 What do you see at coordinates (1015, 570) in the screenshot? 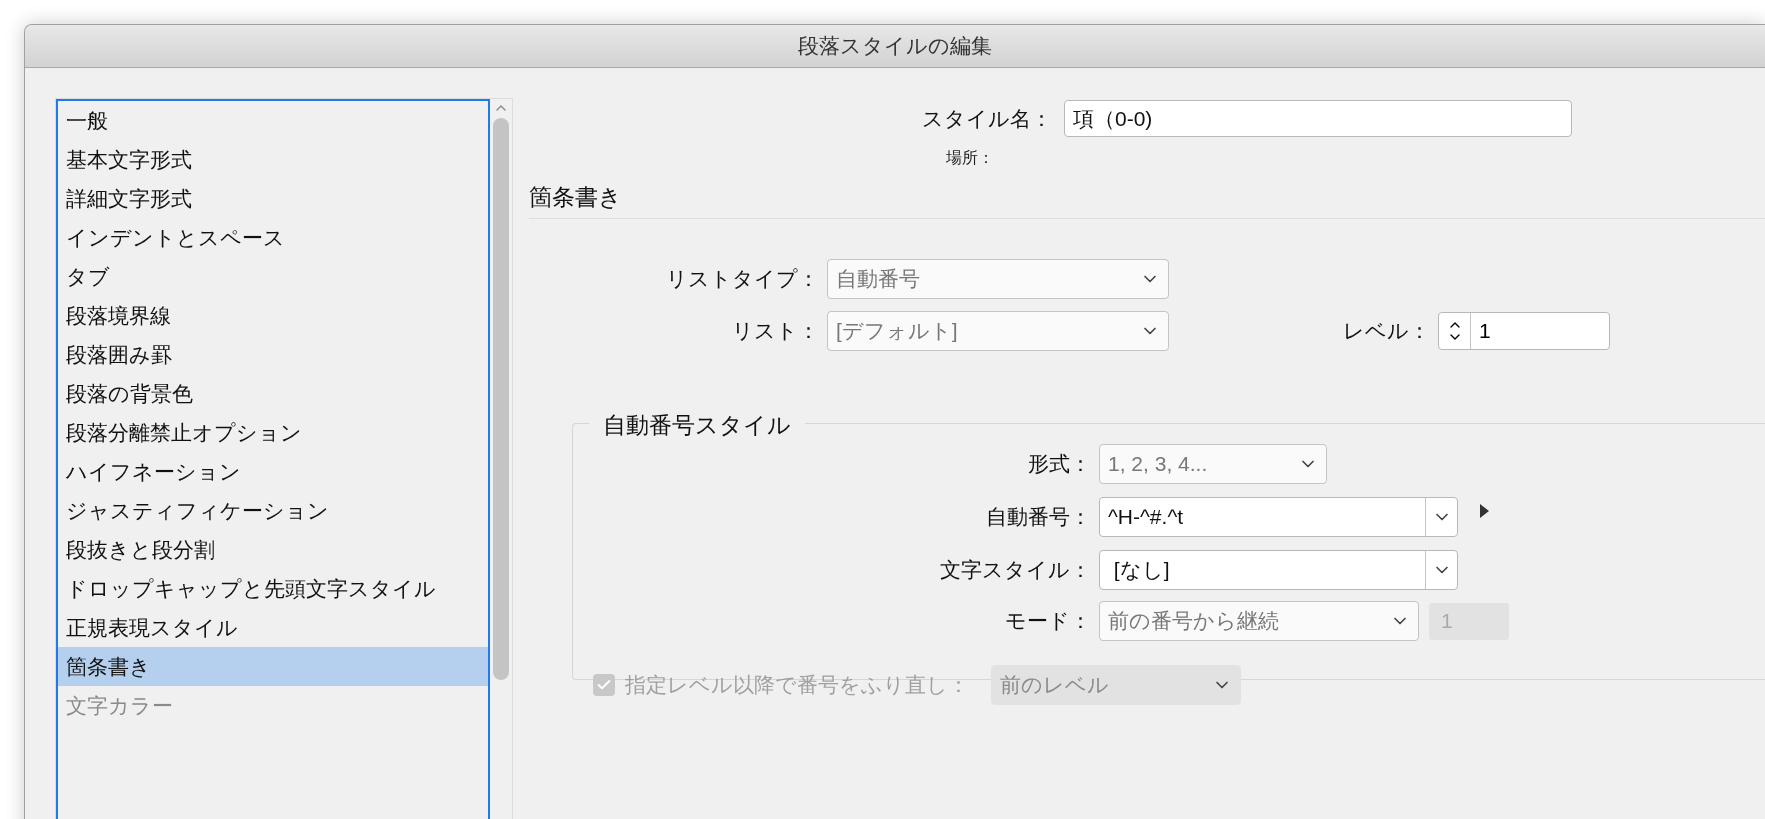
I see `field-label: 文字スタイル：` at bounding box center [1015, 570].